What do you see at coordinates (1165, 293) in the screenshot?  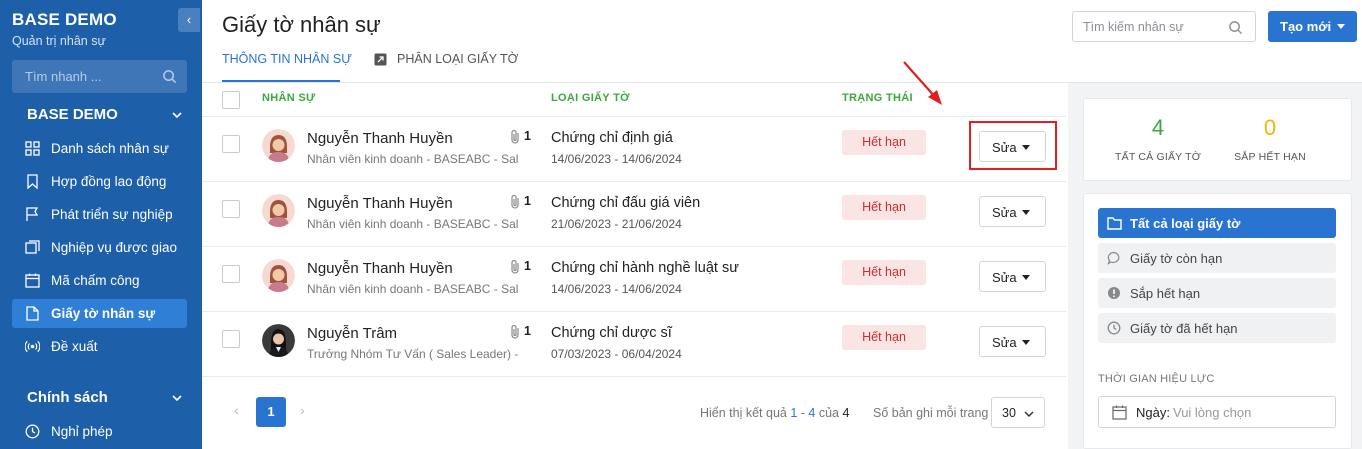 I see `filter-label: Sắp hết hạn` at bounding box center [1165, 293].